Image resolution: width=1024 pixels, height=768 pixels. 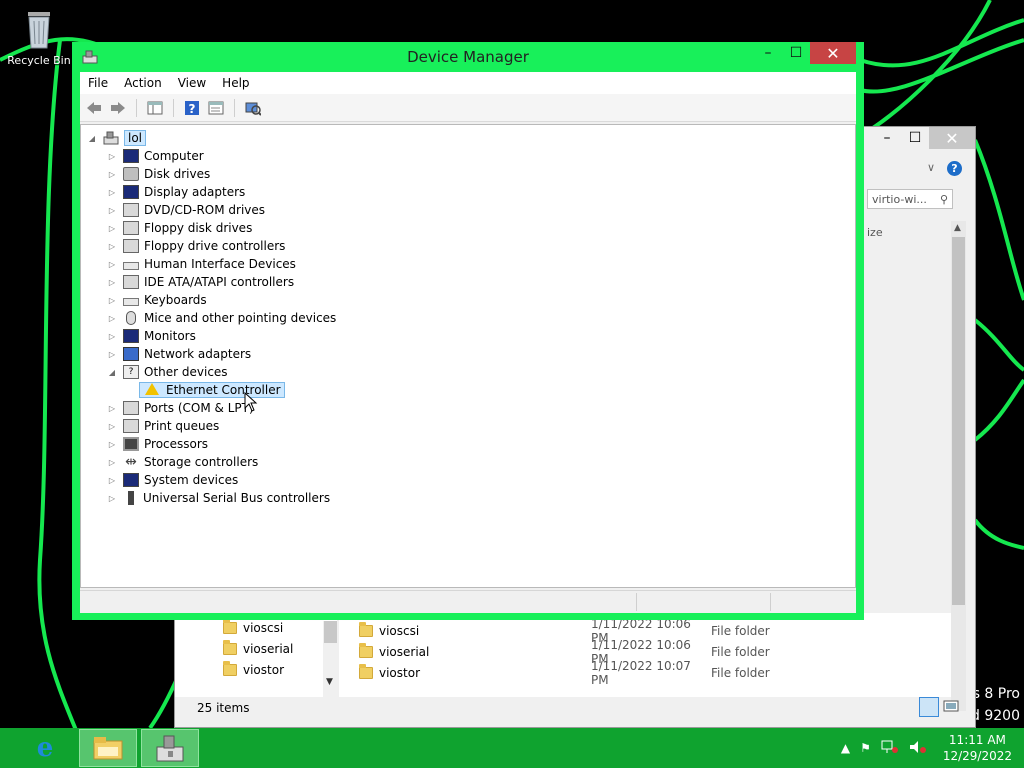 I want to click on system-tray: ▲ ⚑ 11:11 AM 12/29/2022, so click(x=926, y=748).